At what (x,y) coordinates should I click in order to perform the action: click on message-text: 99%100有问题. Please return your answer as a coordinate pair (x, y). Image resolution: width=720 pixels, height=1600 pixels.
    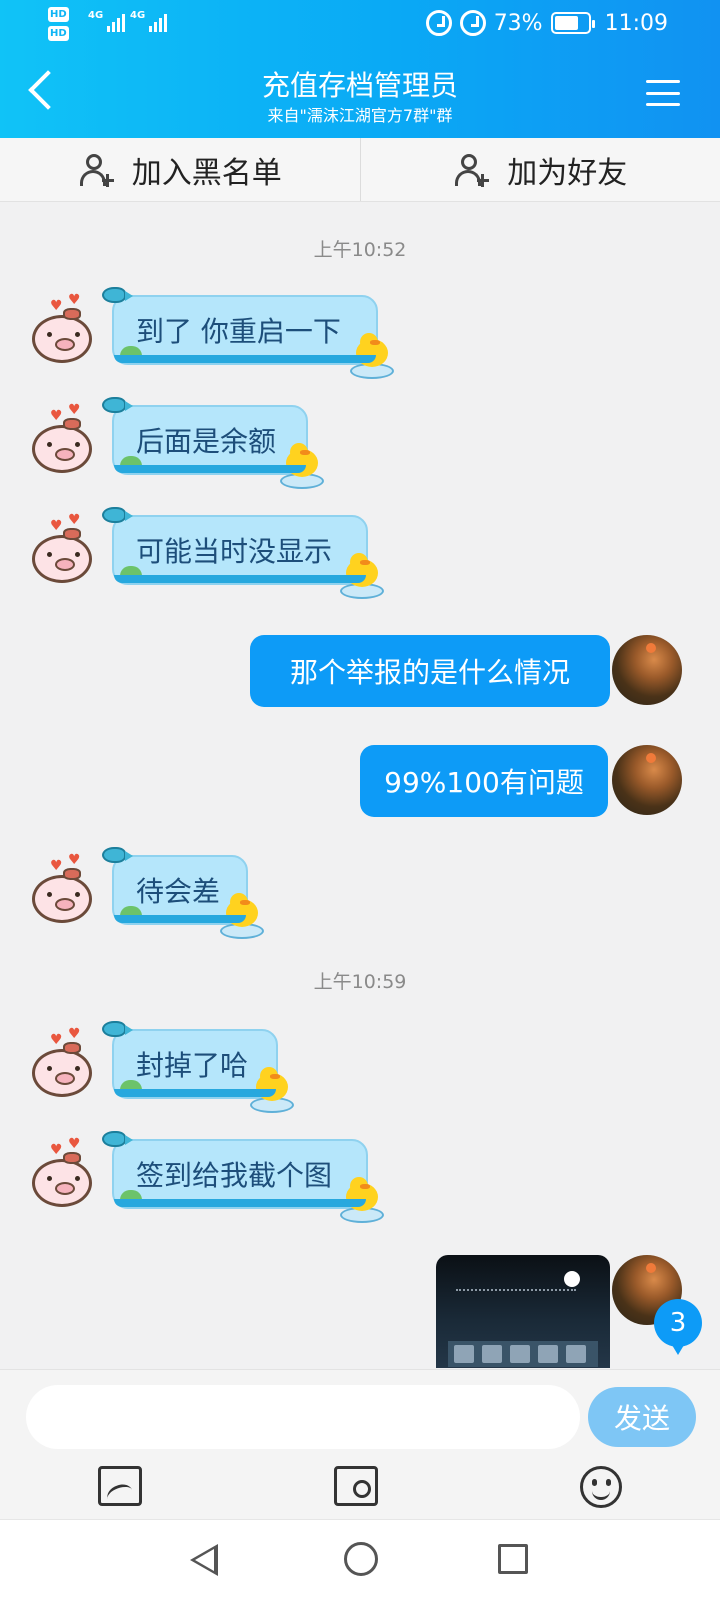
    Looking at the image, I should click on (484, 782).